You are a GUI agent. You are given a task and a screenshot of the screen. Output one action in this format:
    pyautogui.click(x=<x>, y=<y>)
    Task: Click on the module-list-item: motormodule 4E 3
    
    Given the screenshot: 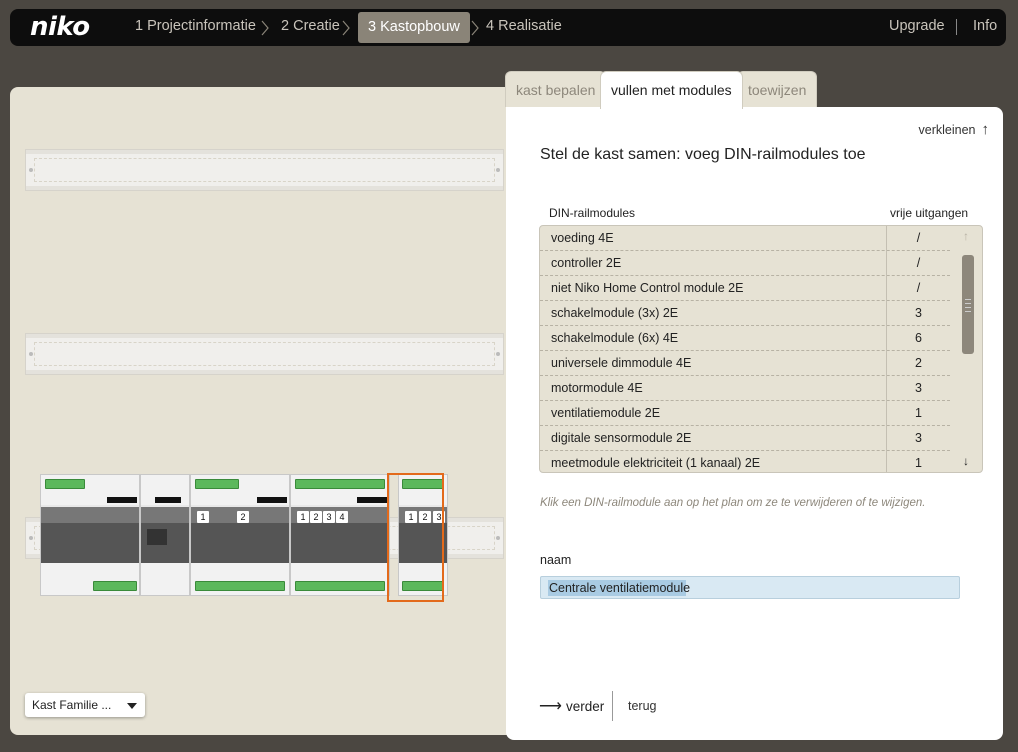 What is the action you would take?
    pyautogui.click(x=745, y=388)
    